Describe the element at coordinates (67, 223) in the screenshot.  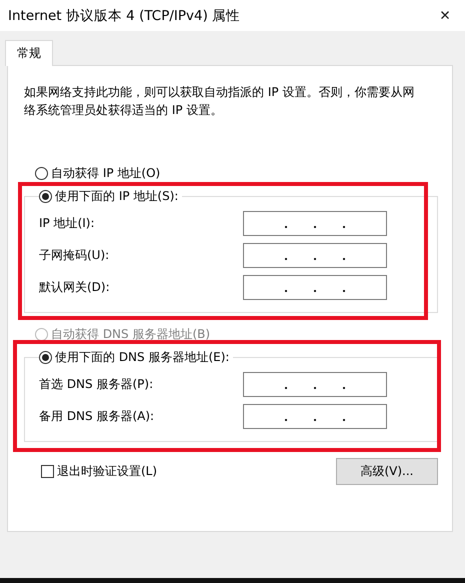
I see `field-label: IP 地址(I):` at that location.